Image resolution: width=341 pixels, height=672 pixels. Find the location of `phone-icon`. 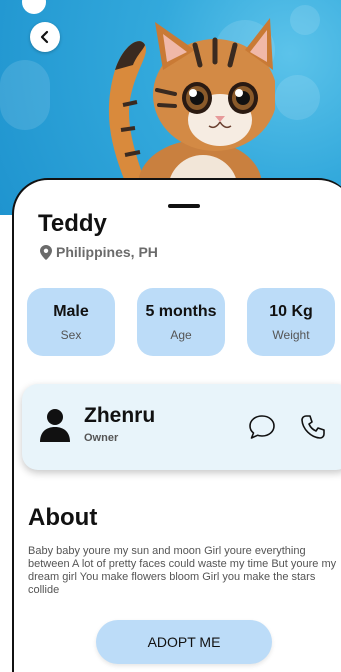

phone-icon is located at coordinates (313, 427).